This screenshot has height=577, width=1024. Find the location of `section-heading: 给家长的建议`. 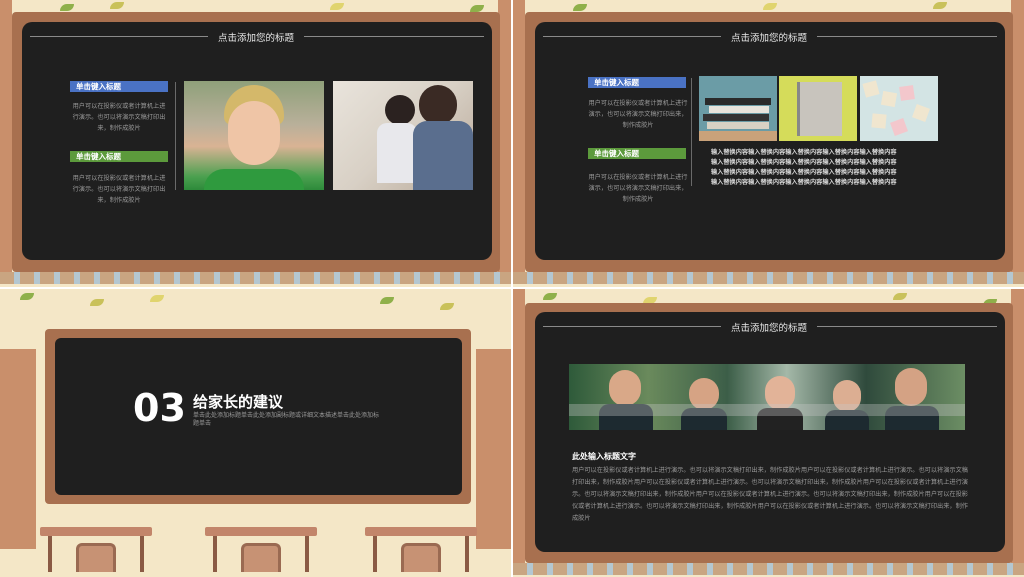

section-heading: 给家长的建议 is located at coordinates (238, 402).